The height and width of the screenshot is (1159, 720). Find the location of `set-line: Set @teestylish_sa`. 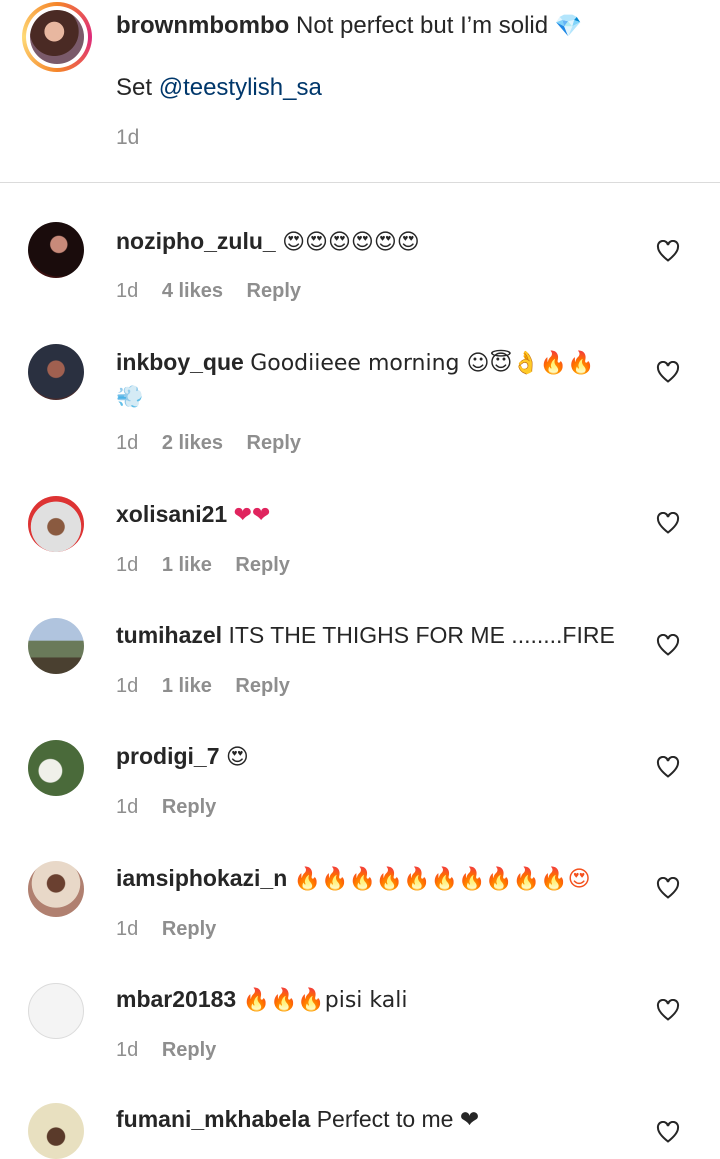

set-line: Set @teestylish_sa is located at coordinates (219, 88).